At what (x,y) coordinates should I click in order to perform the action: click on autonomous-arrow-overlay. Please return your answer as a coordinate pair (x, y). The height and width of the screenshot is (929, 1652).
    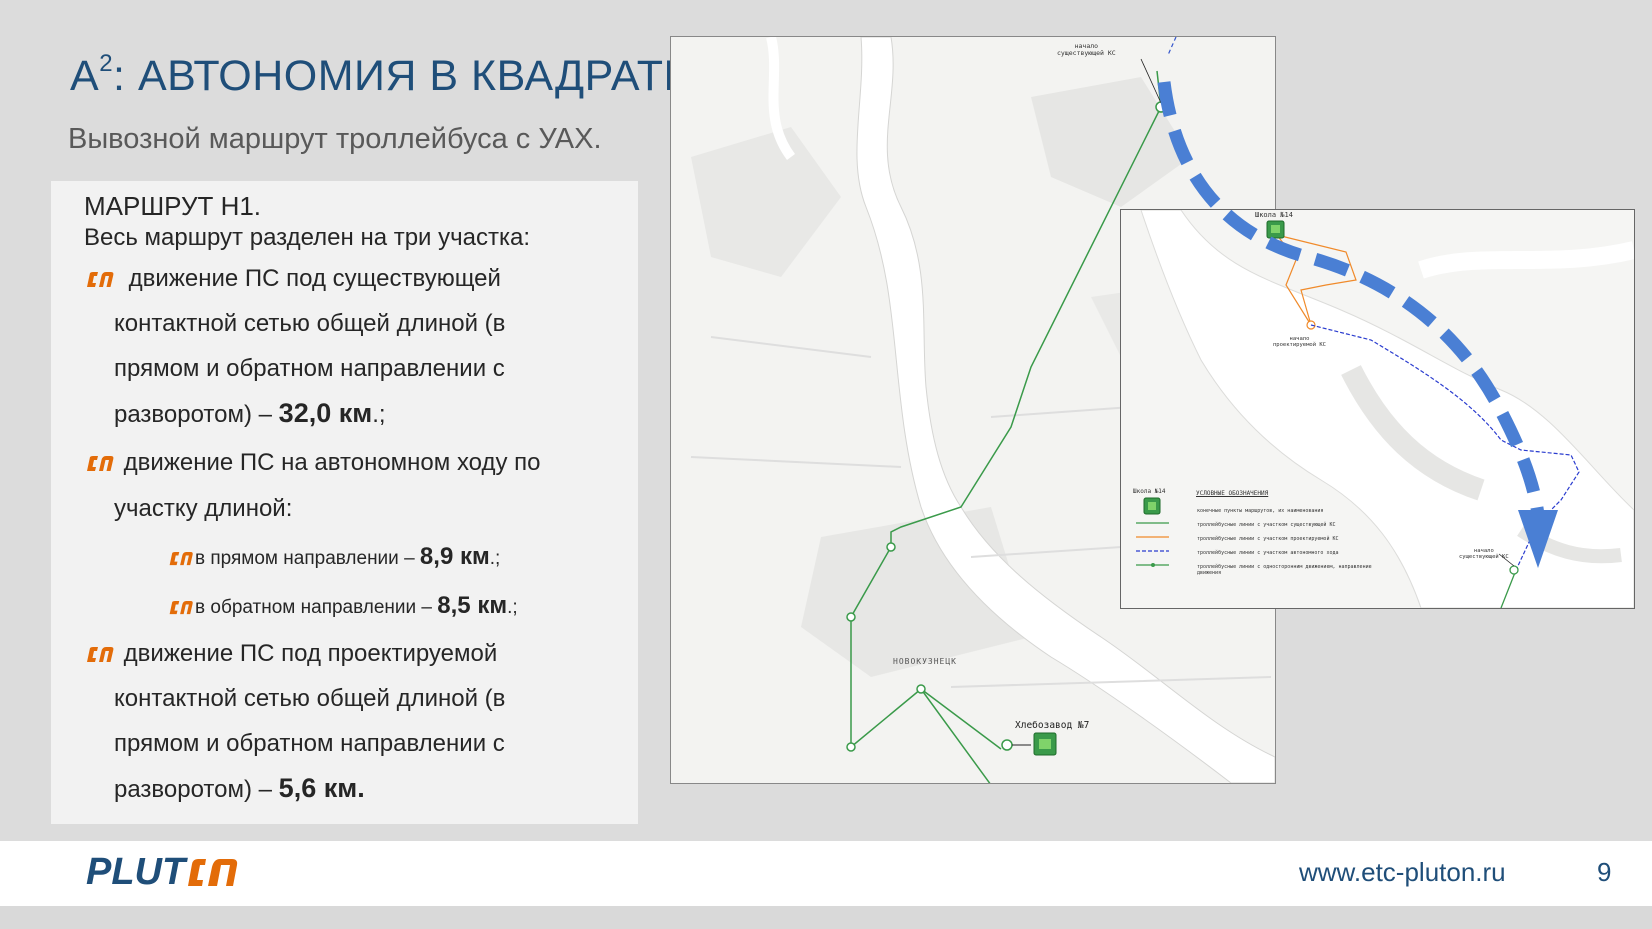
    Looking at the image, I should click on (1357, 324).